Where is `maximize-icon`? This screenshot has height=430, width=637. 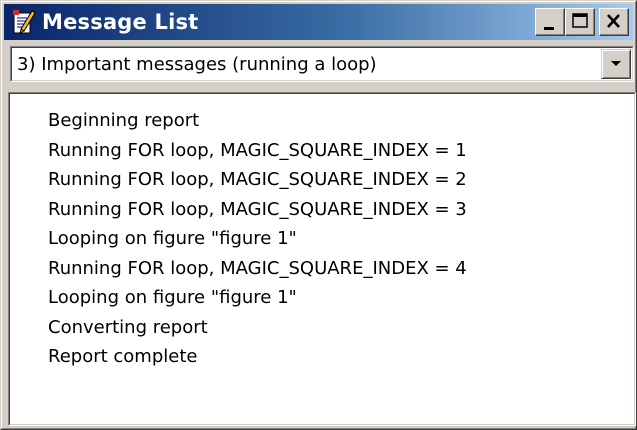 maximize-icon is located at coordinates (580, 20).